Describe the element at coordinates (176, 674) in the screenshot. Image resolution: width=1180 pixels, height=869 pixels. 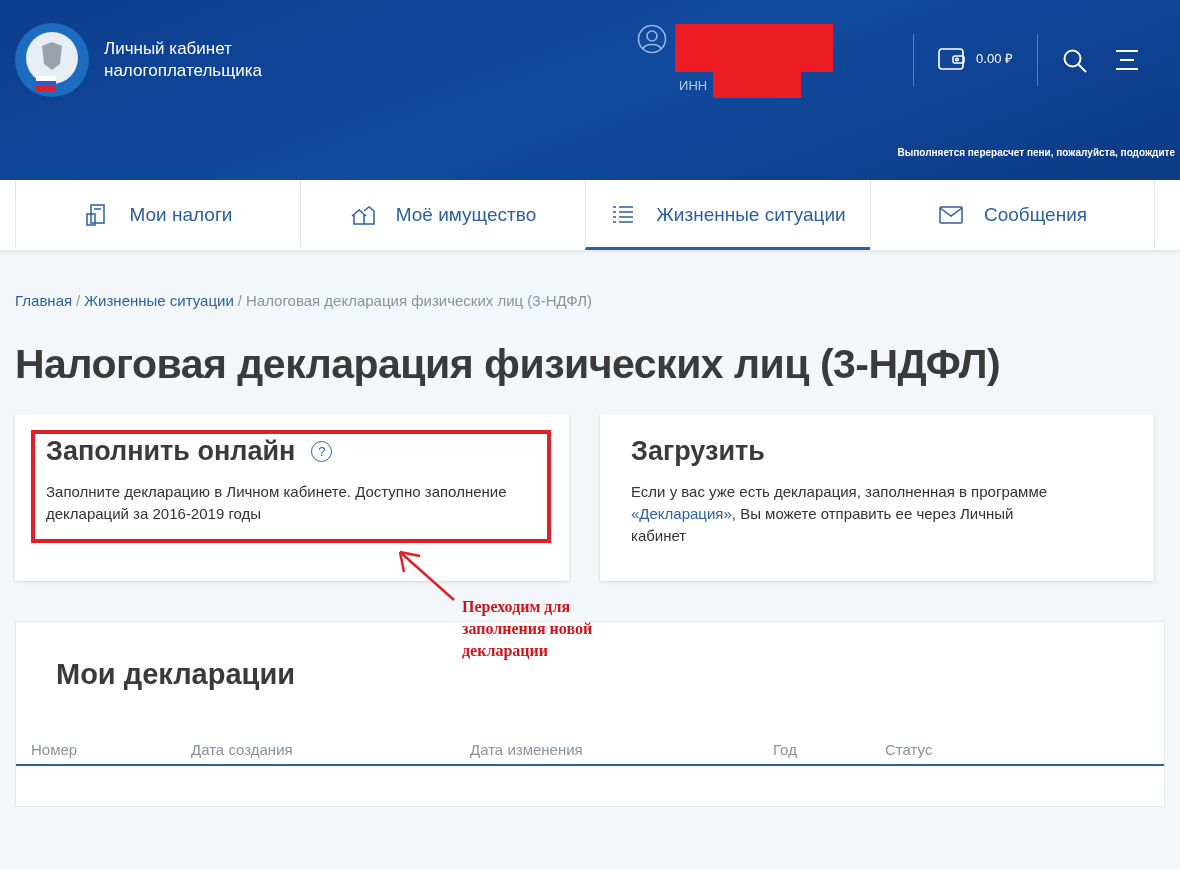
I see `section-title: Мои декларации` at that location.